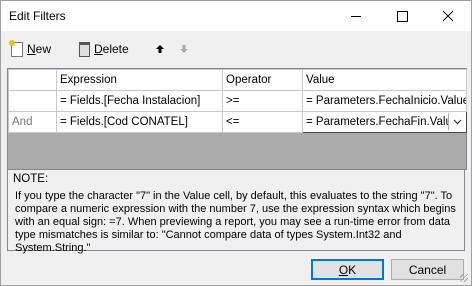  I want to click on expression-column-header: Expression, so click(139, 80).